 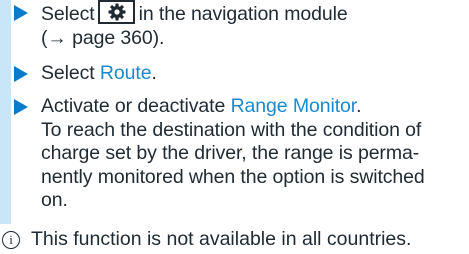 I want to click on step-2-text: Select Route., so click(x=99, y=73).